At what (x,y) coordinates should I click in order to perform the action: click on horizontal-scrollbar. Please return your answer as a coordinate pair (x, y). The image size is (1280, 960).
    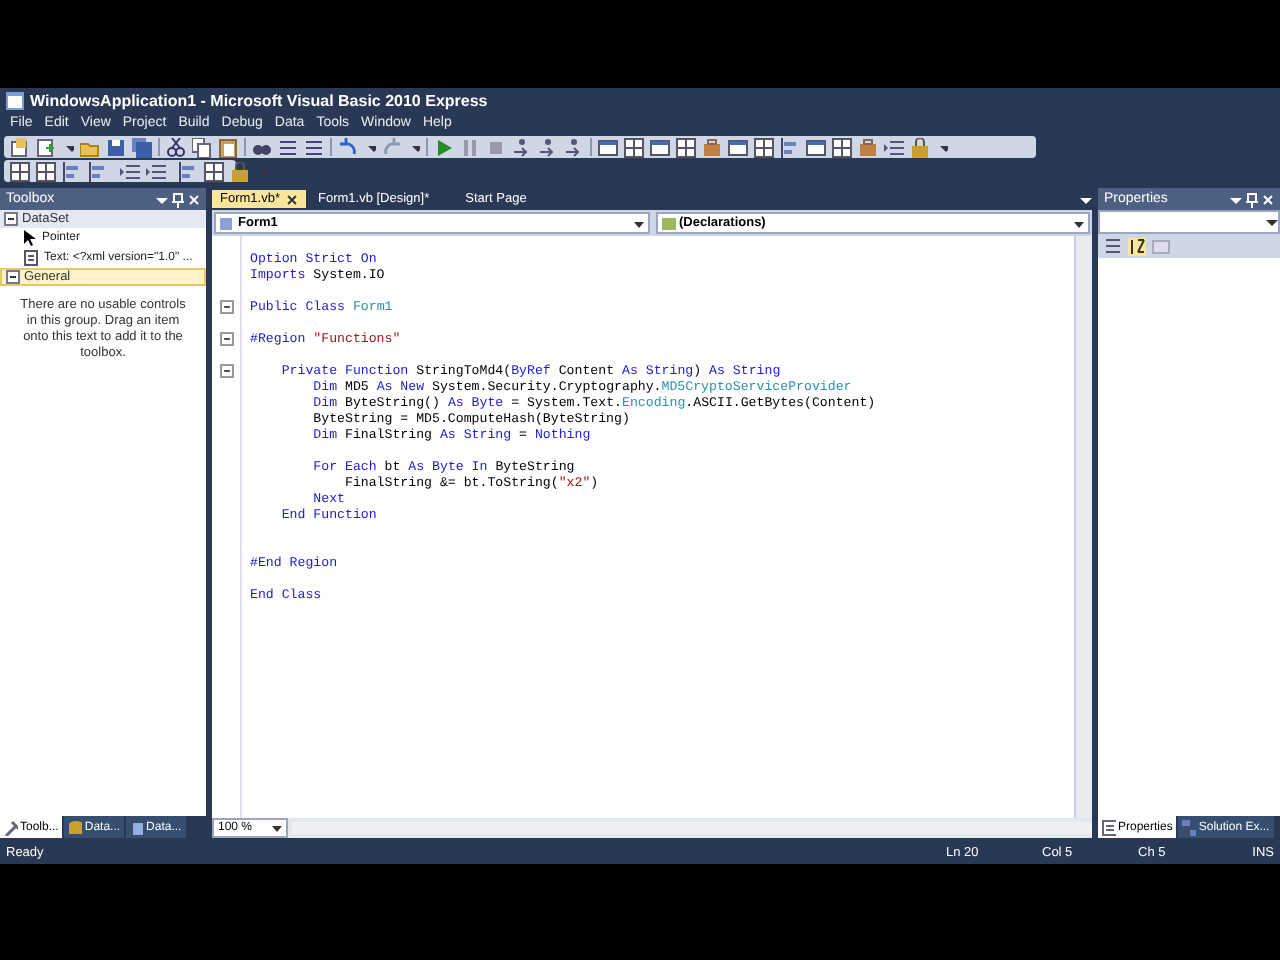
    Looking at the image, I should click on (692, 828).